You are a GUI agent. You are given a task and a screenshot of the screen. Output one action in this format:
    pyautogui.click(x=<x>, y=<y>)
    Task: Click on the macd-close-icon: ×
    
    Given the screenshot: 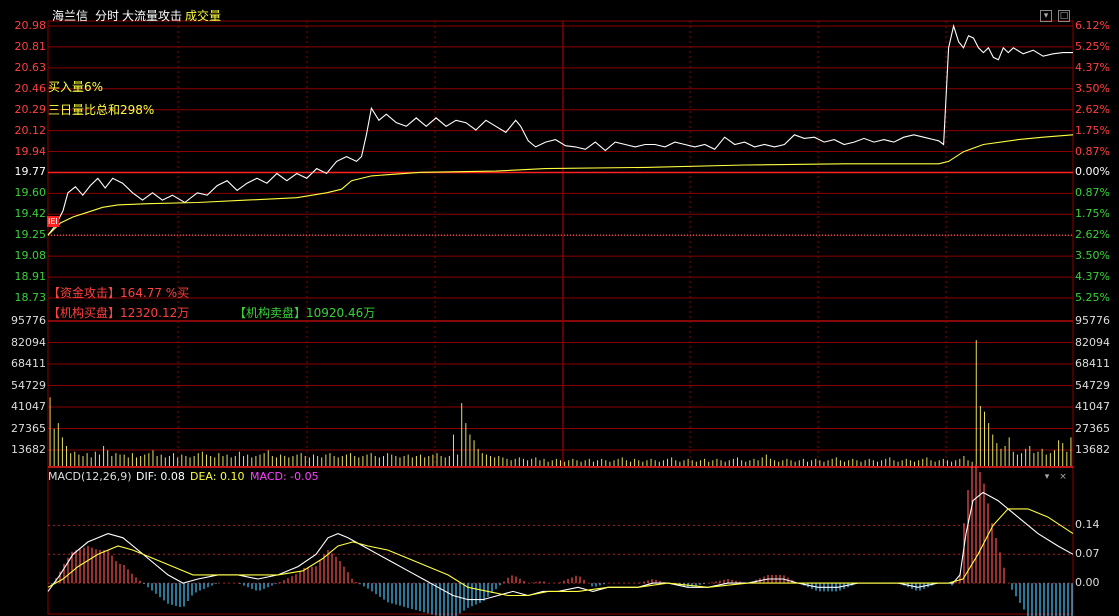 What is the action you would take?
    pyautogui.click(x=1063, y=477)
    